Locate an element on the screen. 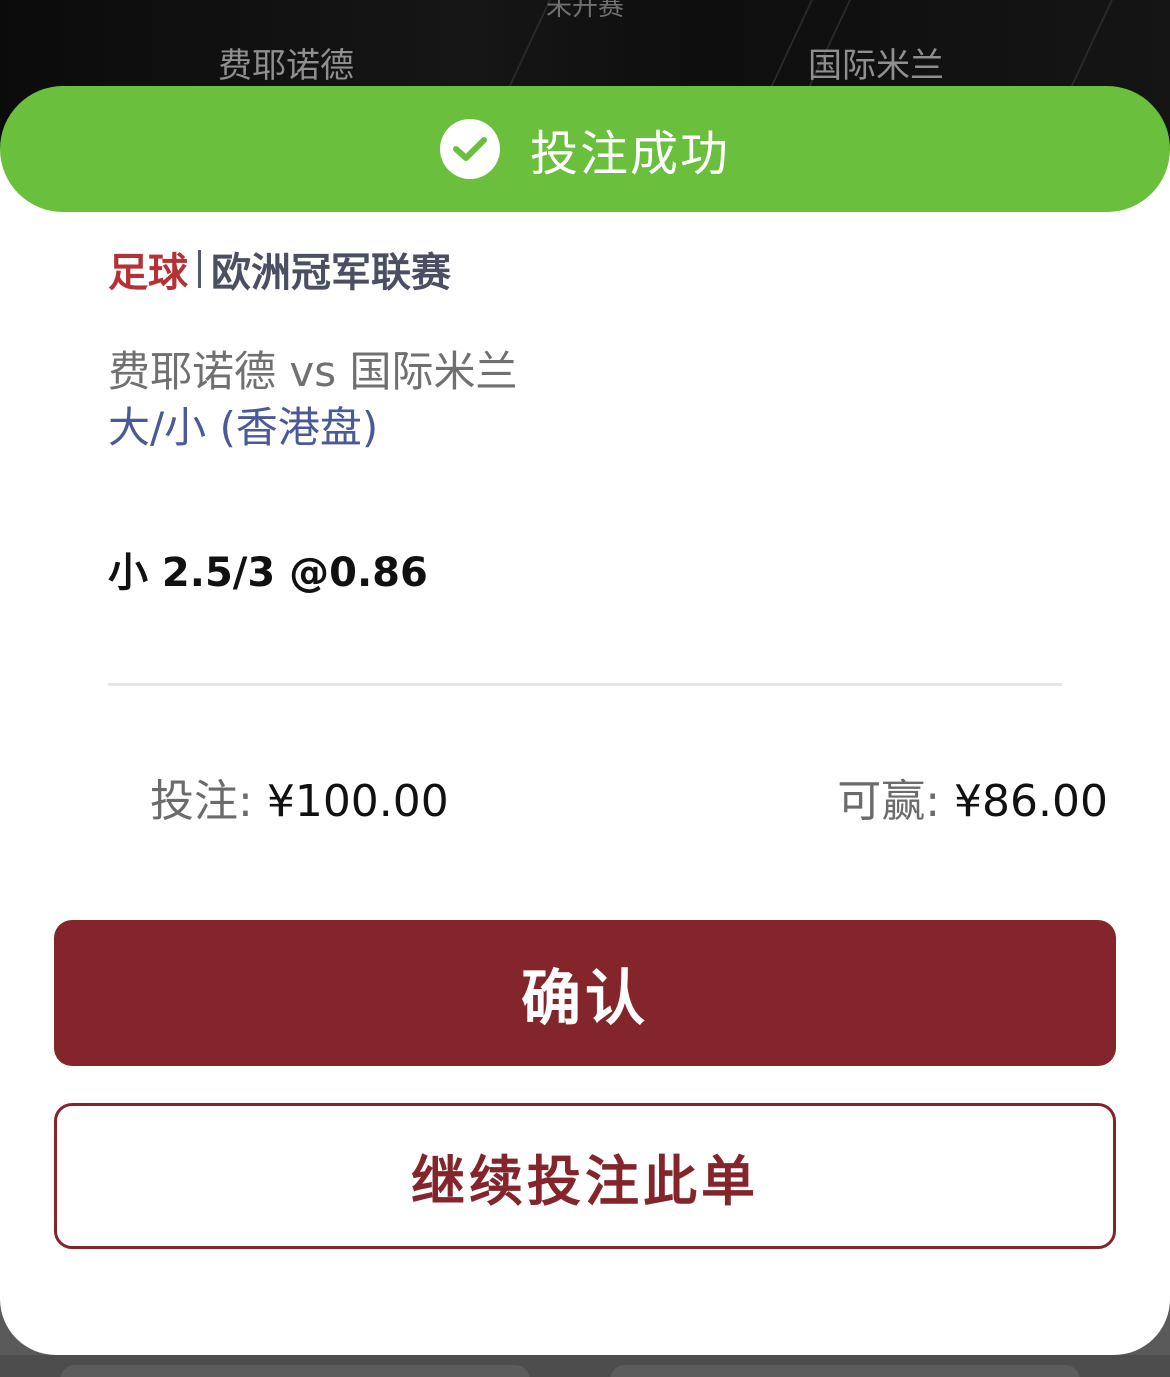 This screenshot has width=1170, height=1377. sport-league-line: 足球 欧洲冠军联赛 is located at coordinates (279, 269).